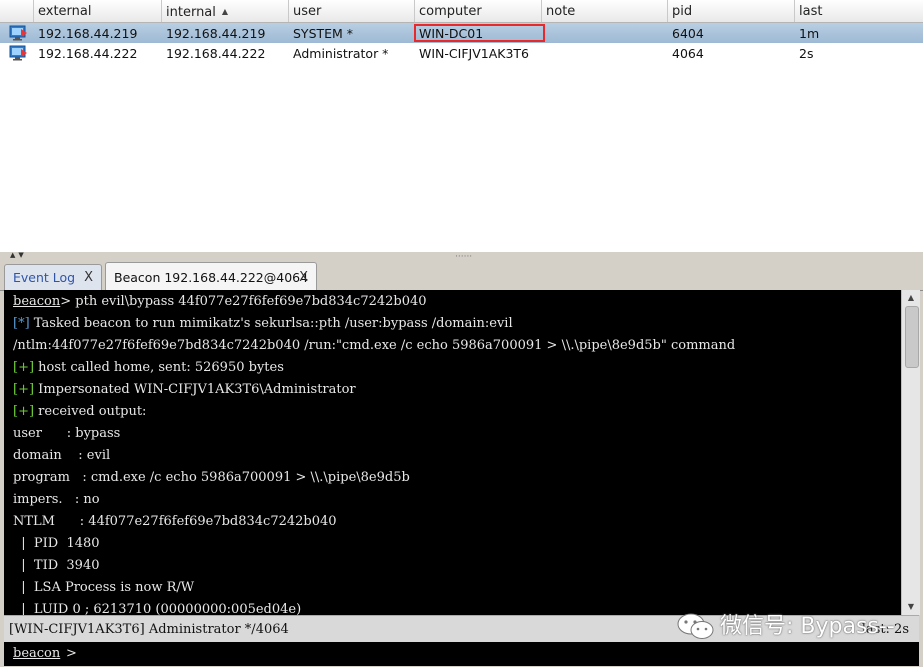  Describe the element at coordinates (688, 33) in the screenshot. I see `cell-pid: 6404` at that location.